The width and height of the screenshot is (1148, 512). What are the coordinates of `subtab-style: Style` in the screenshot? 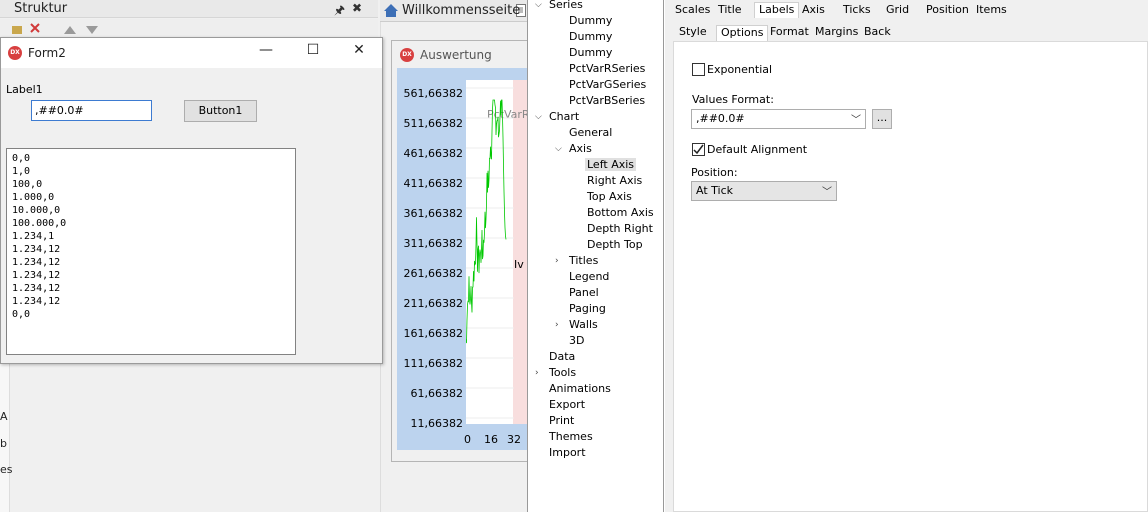 It's located at (693, 33).